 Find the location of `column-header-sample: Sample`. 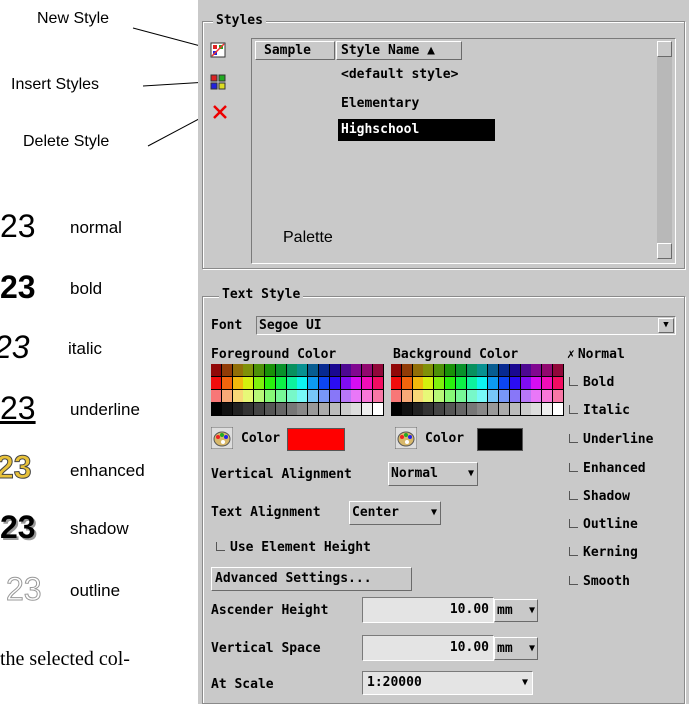

column-header-sample: Sample is located at coordinates (295, 50).